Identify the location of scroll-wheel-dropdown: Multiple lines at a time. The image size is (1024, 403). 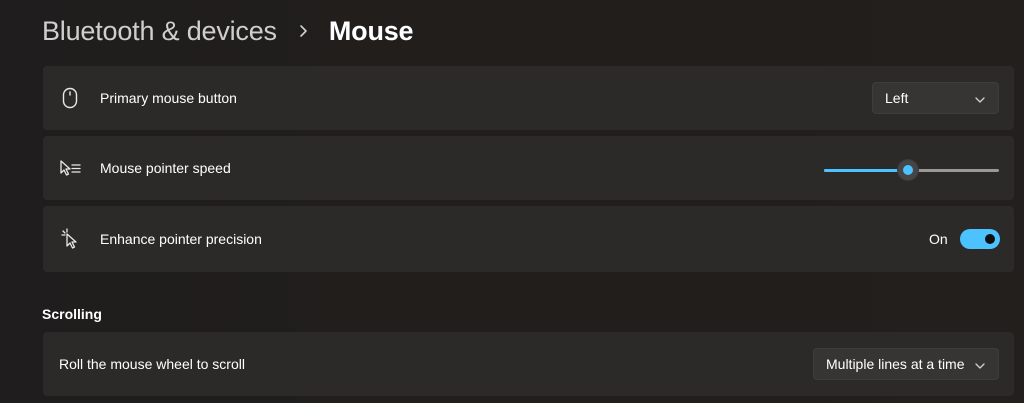
(906, 364).